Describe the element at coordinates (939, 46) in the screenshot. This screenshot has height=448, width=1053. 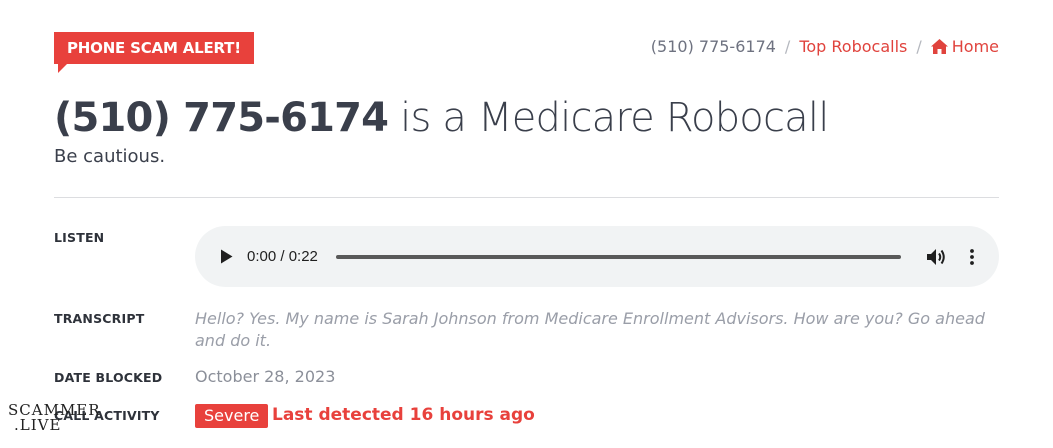
I see `home-icon` at that location.